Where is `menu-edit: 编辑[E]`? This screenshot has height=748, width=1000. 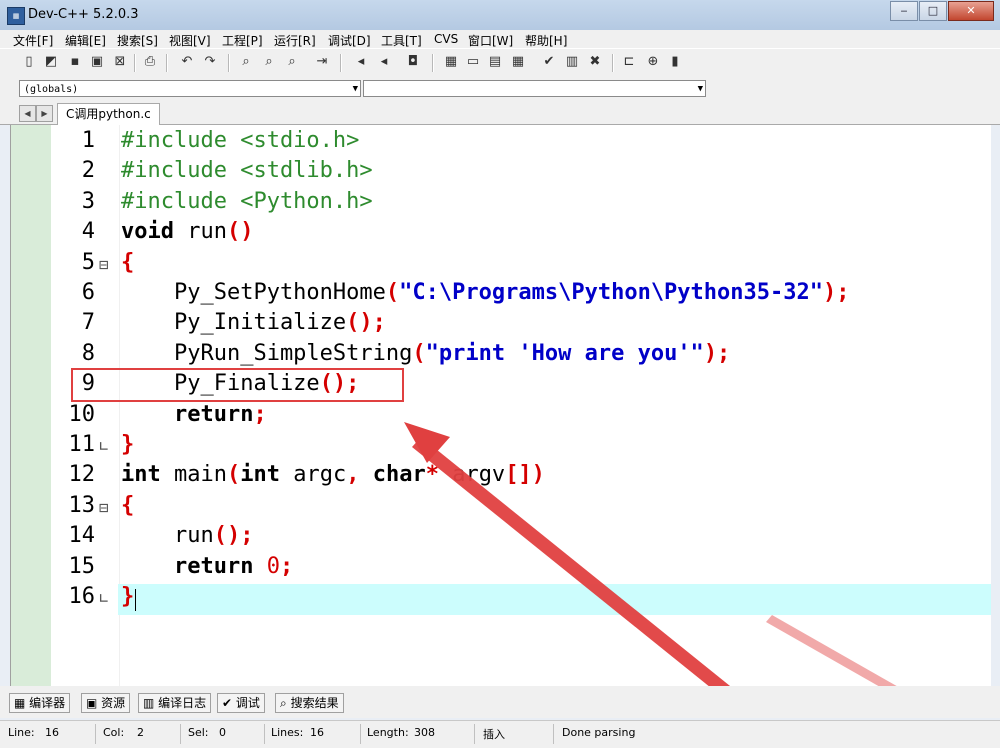
menu-edit: 编辑[E] is located at coordinates (85, 40).